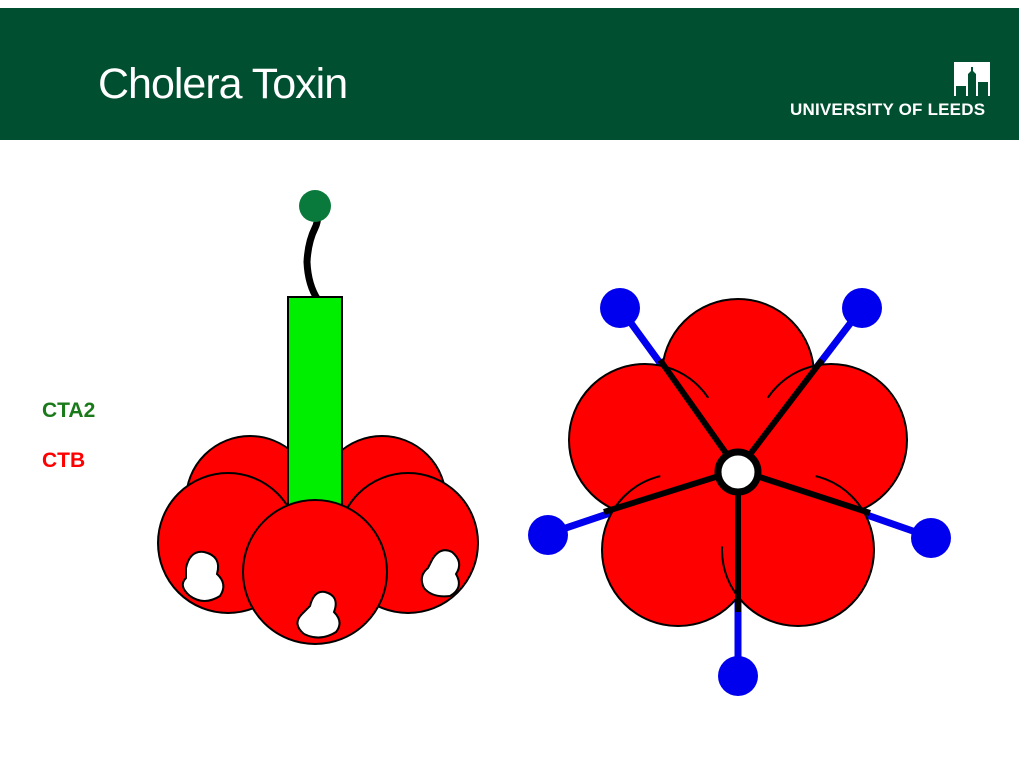 The width and height of the screenshot is (1019, 764). Describe the element at coordinates (862, 308) in the screenshot. I see `ligand-ball-top-right` at that location.